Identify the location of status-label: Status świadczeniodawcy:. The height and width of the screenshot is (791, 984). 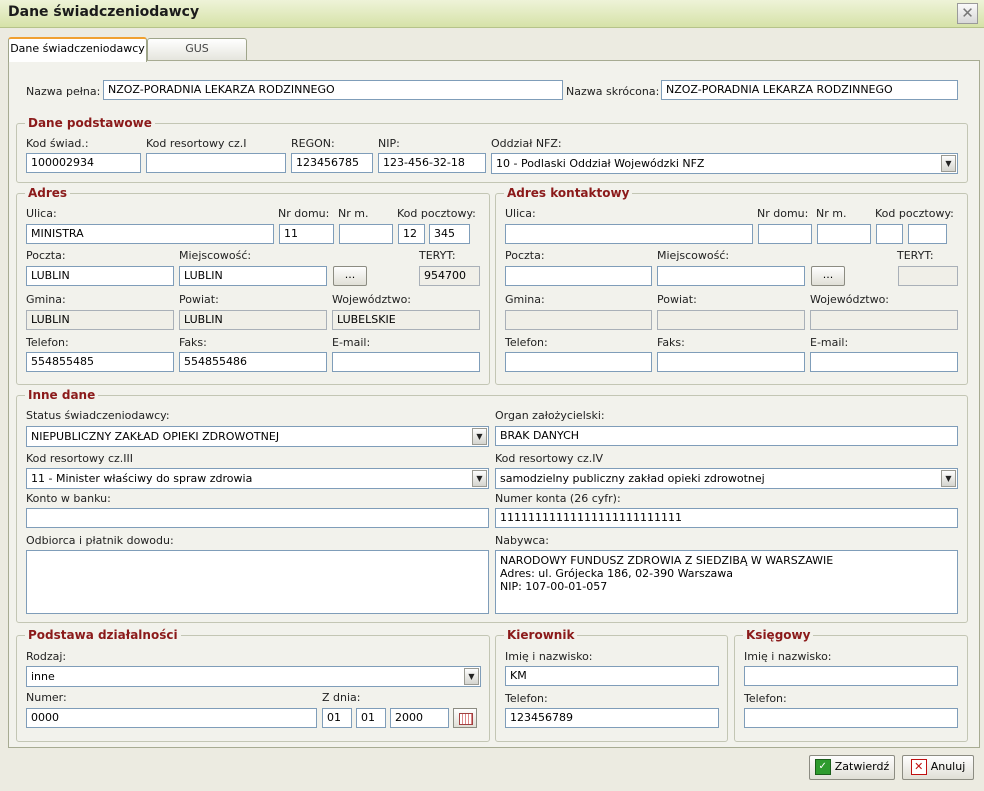
(98, 415).